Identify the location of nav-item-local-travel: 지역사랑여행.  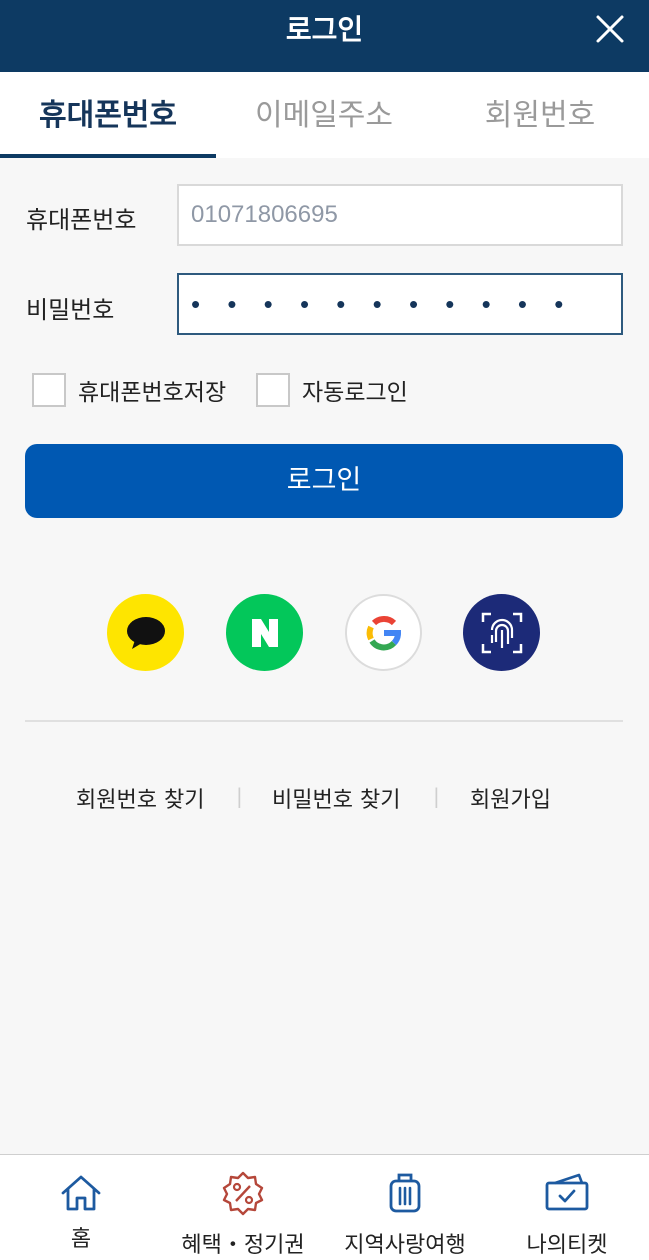
(405, 1207).